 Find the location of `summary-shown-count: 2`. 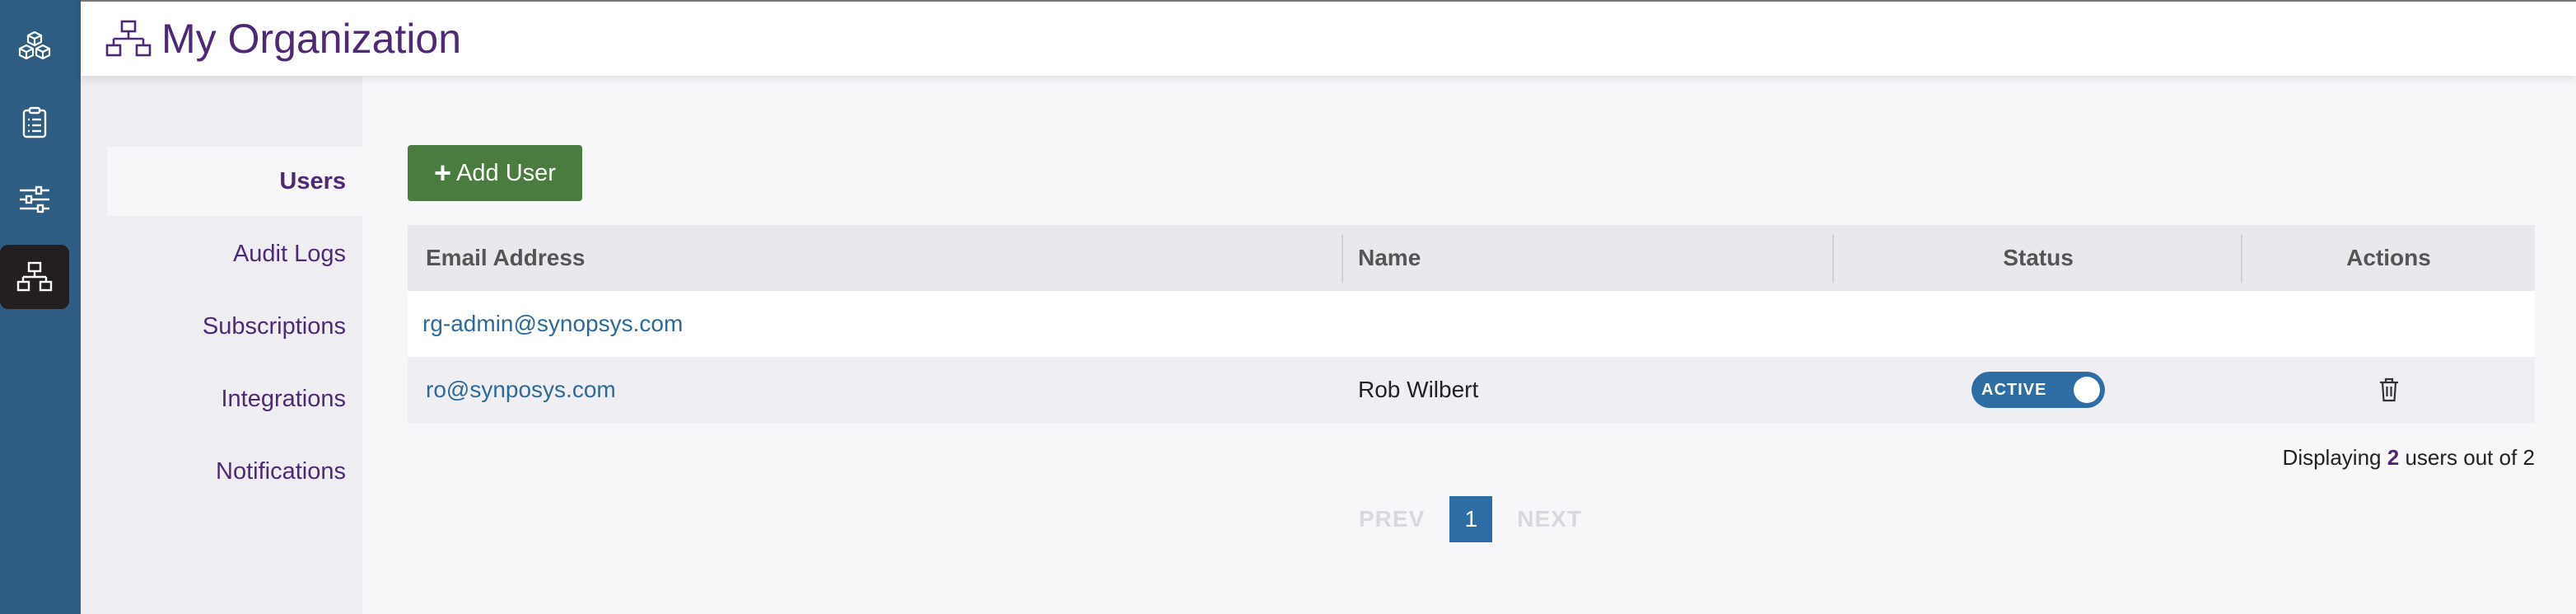

summary-shown-count: 2 is located at coordinates (2393, 458).